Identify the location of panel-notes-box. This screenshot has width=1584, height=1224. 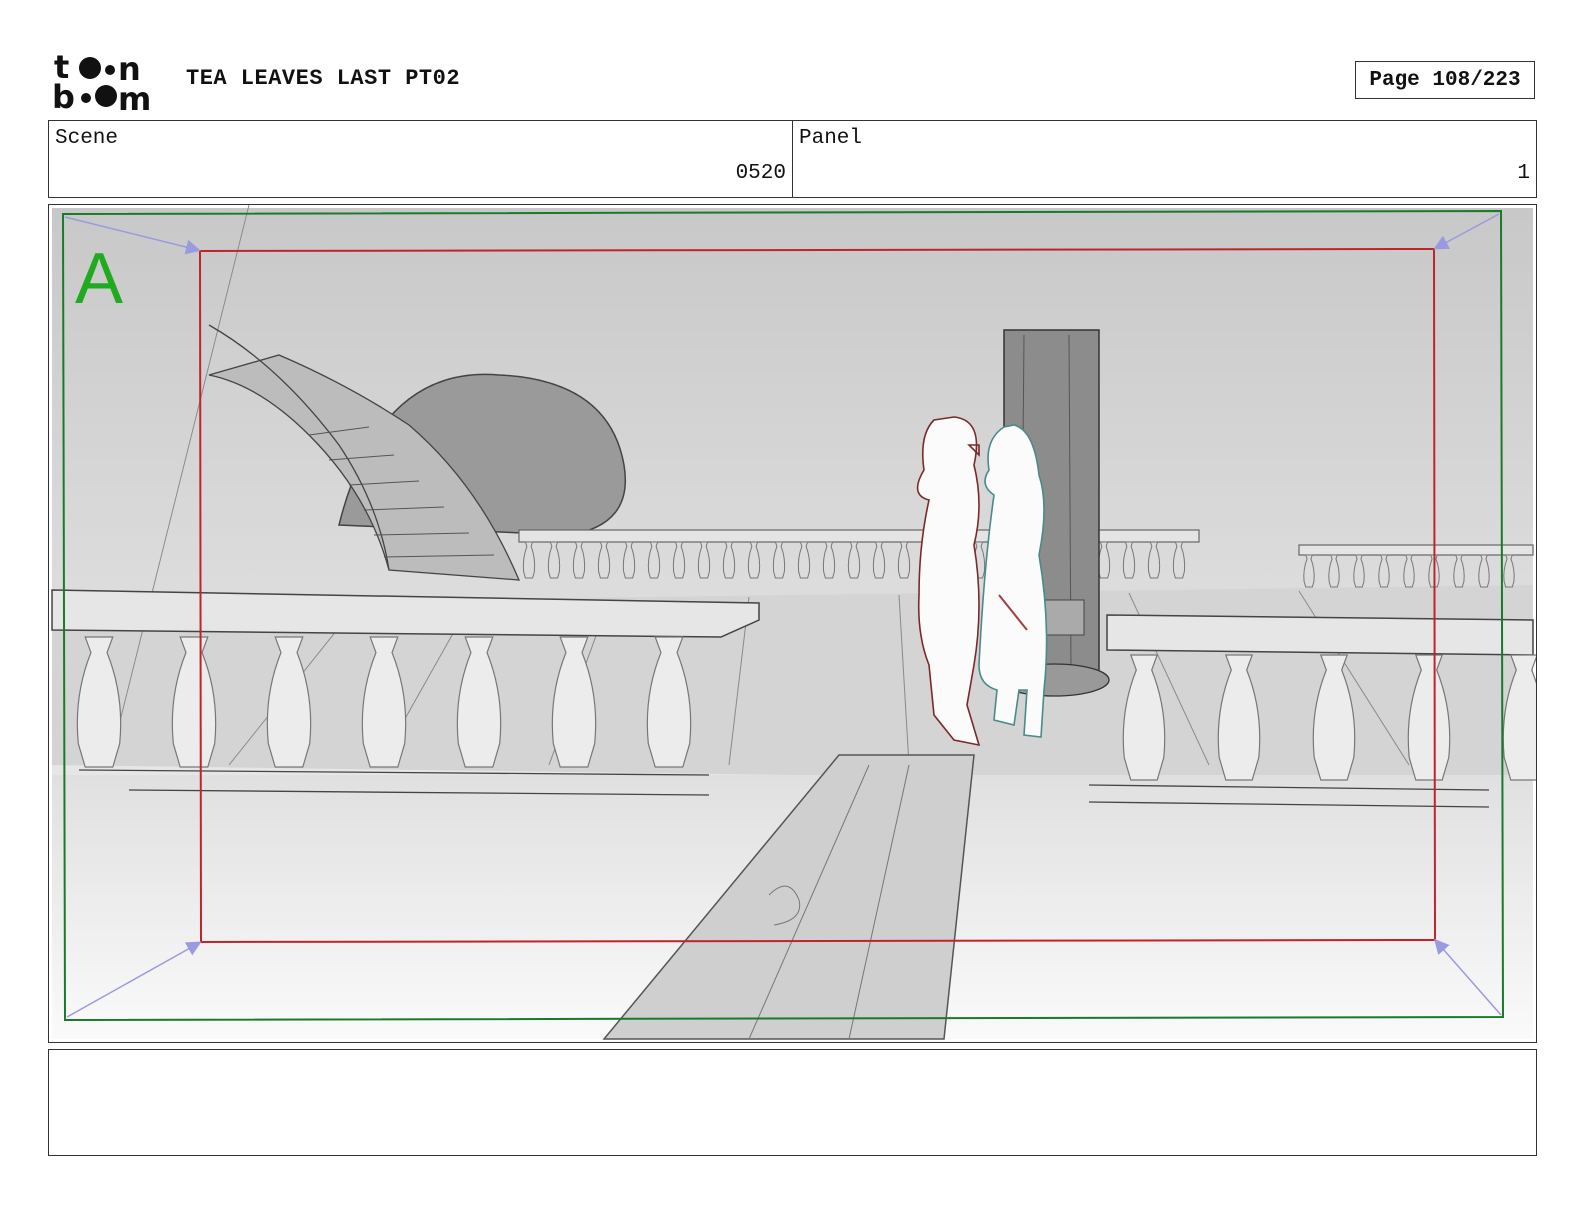
(792, 1102).